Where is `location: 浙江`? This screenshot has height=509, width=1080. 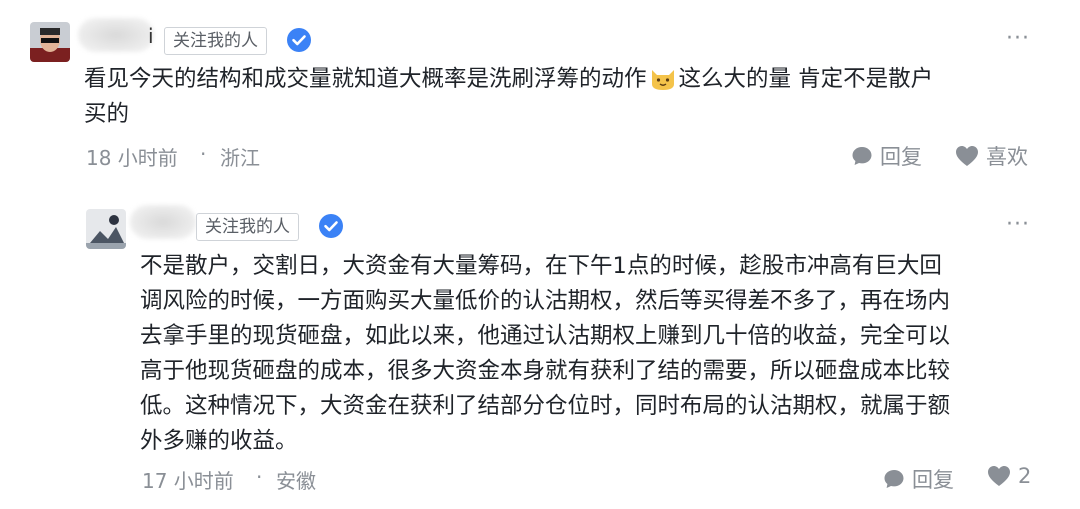 location: 浙江 is located at coordinates (240, 158).